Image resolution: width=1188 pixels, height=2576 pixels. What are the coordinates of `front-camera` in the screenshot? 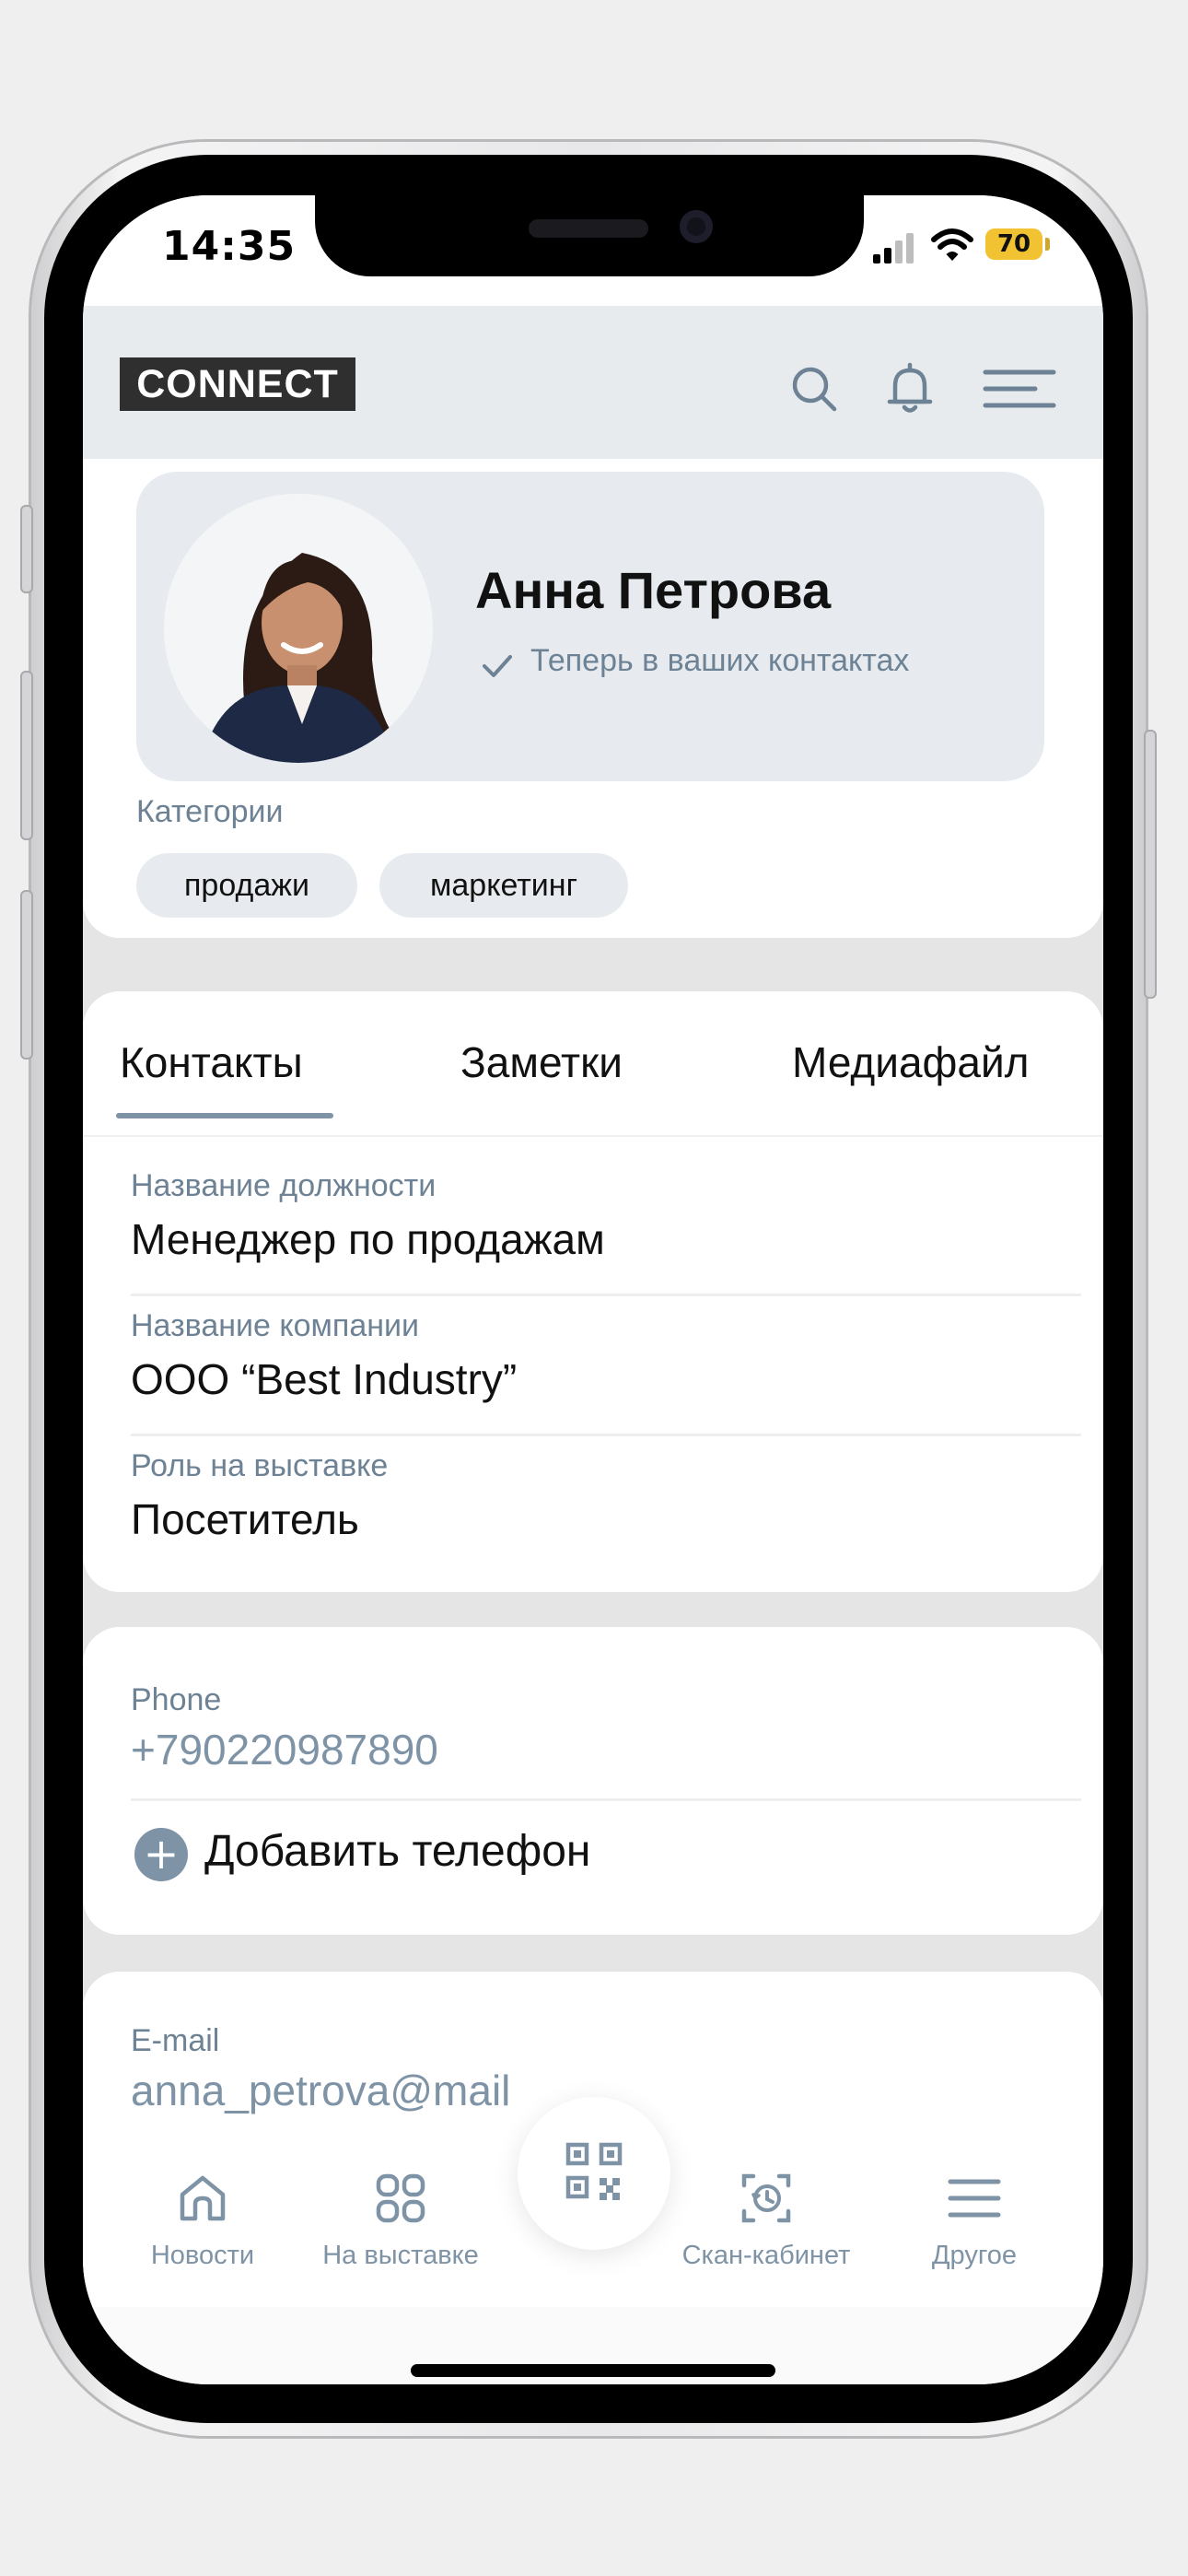 It's located at (696, 227).